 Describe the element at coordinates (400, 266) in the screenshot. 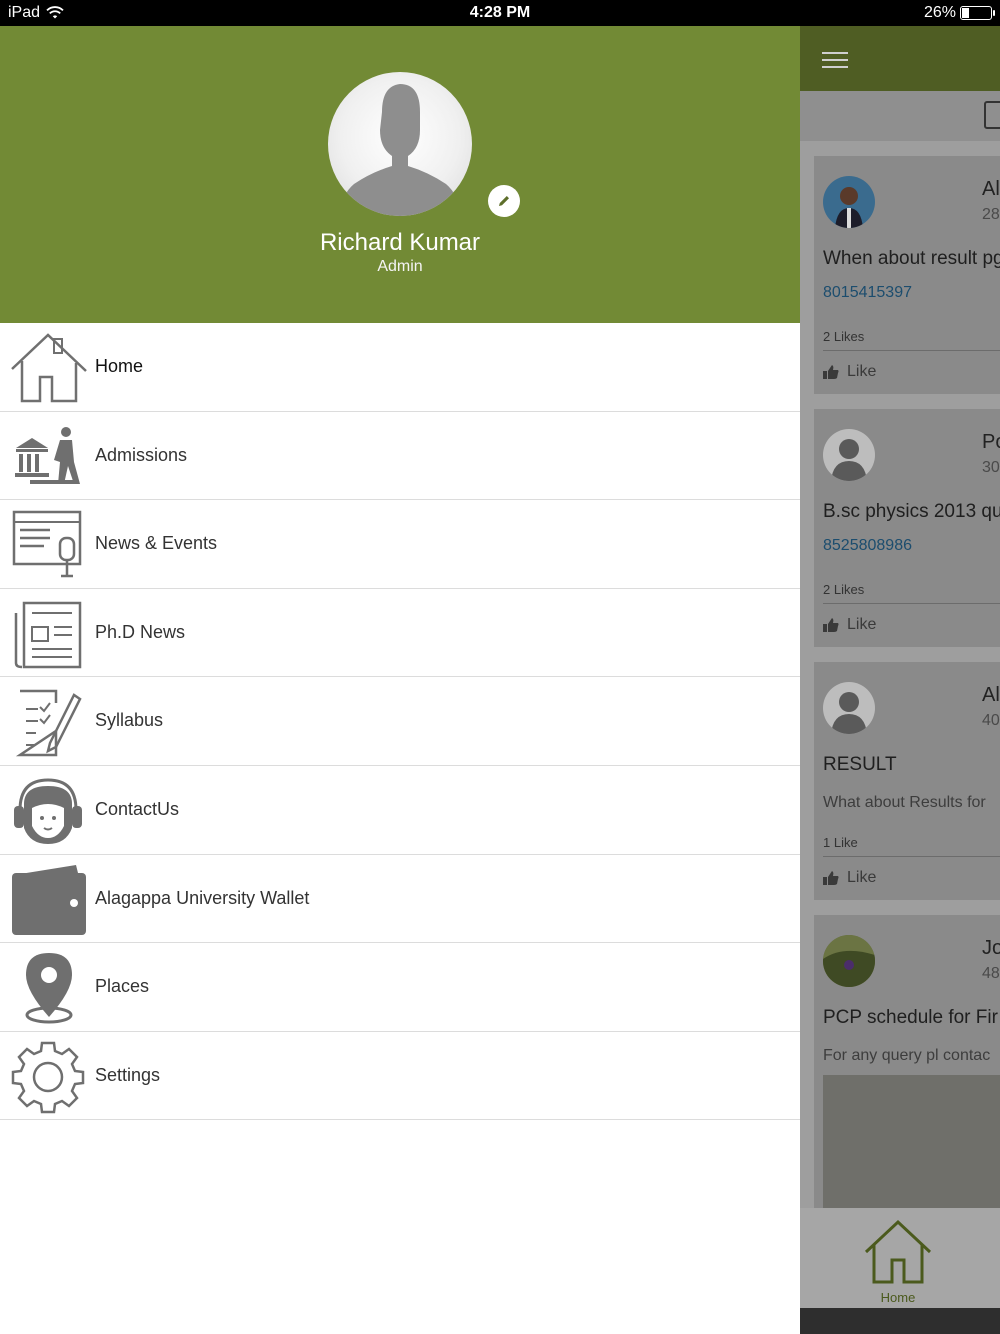

I see `user-role: Admin` at that location.